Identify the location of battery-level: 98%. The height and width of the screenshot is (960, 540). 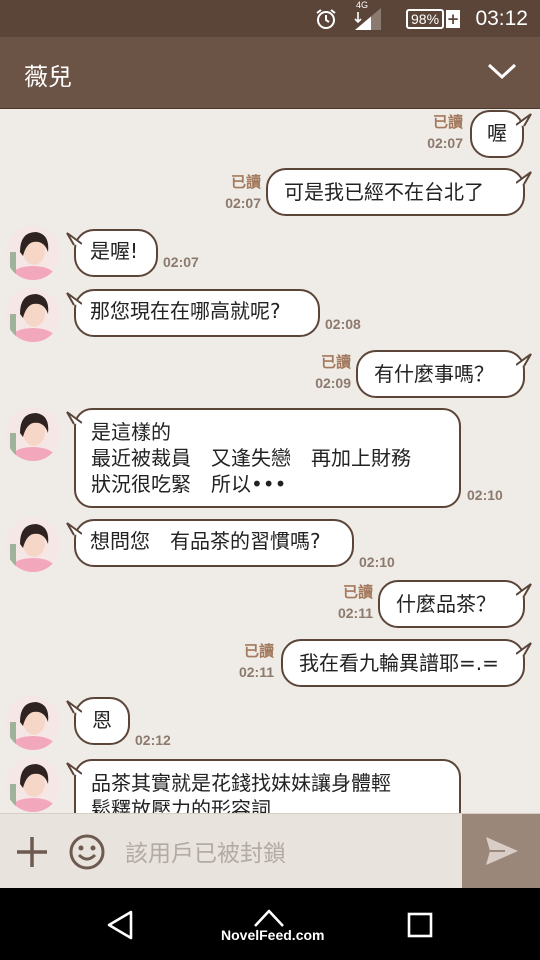
(425, 18).